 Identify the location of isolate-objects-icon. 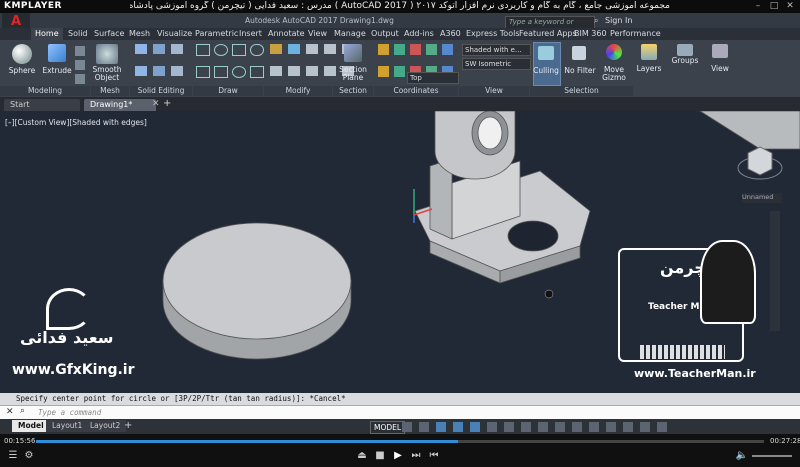
(611, 427).